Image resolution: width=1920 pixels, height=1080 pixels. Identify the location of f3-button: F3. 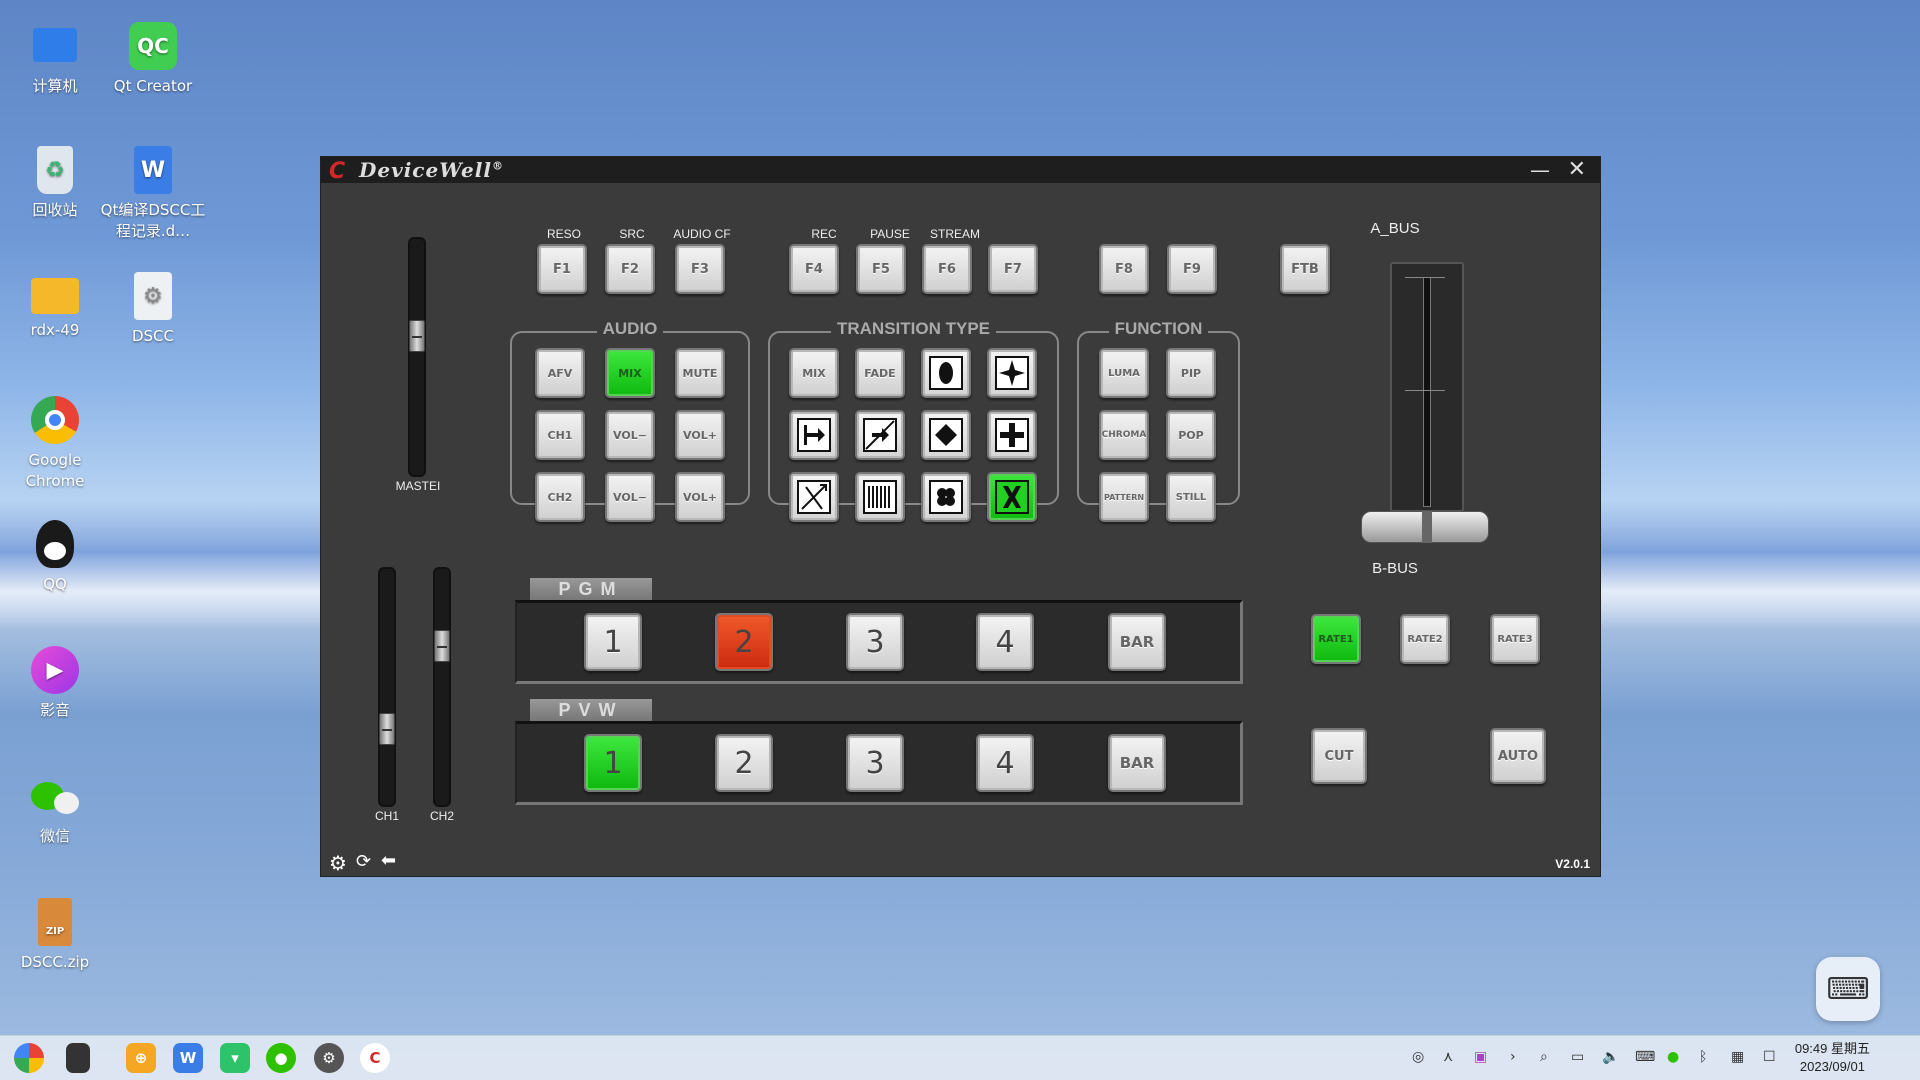
(700, 269).